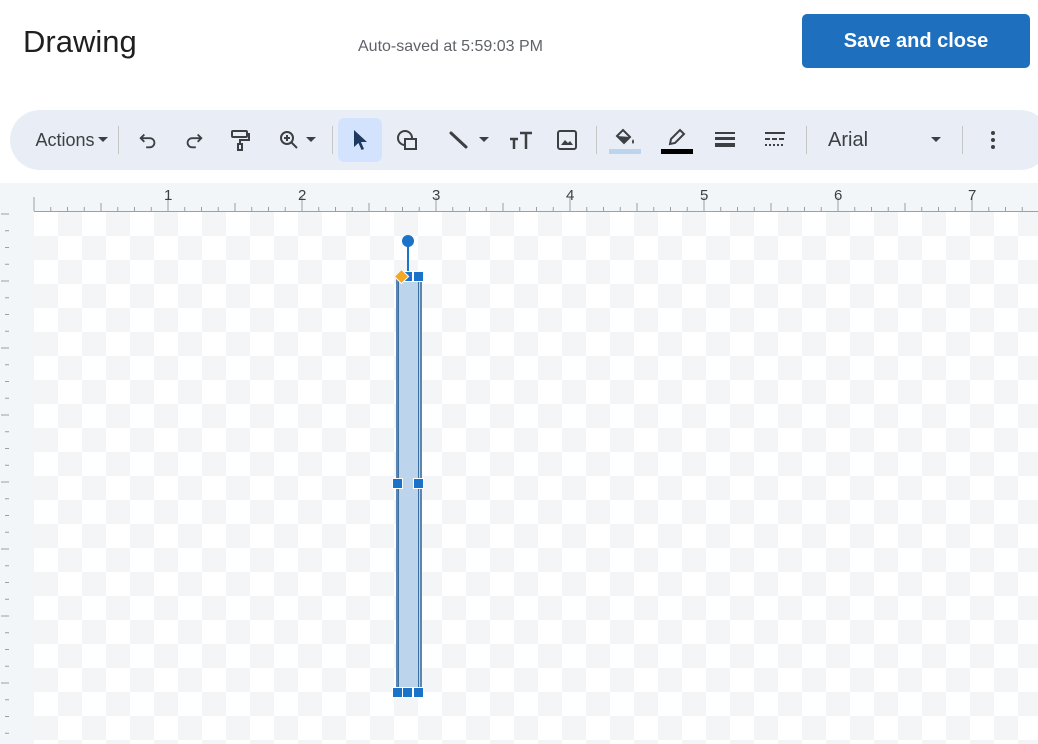 This screenshot has width=1038, height=744. What do you see at coordinates (408, 241) in the screenshot?
I see `rotation-handle` at bounding box center [408, 241].